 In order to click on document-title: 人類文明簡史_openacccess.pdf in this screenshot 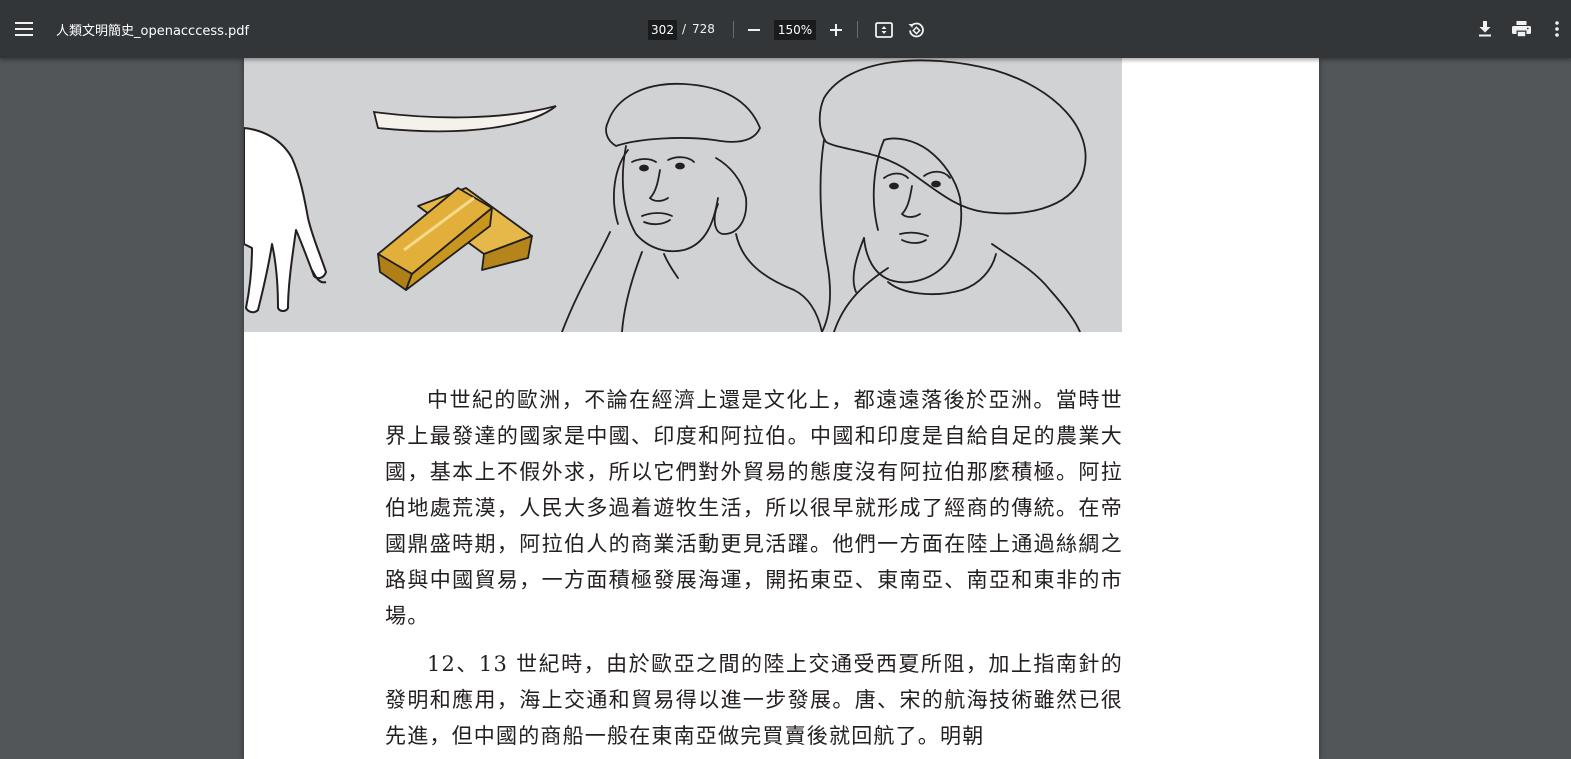, I will do `click(153, 31)`.